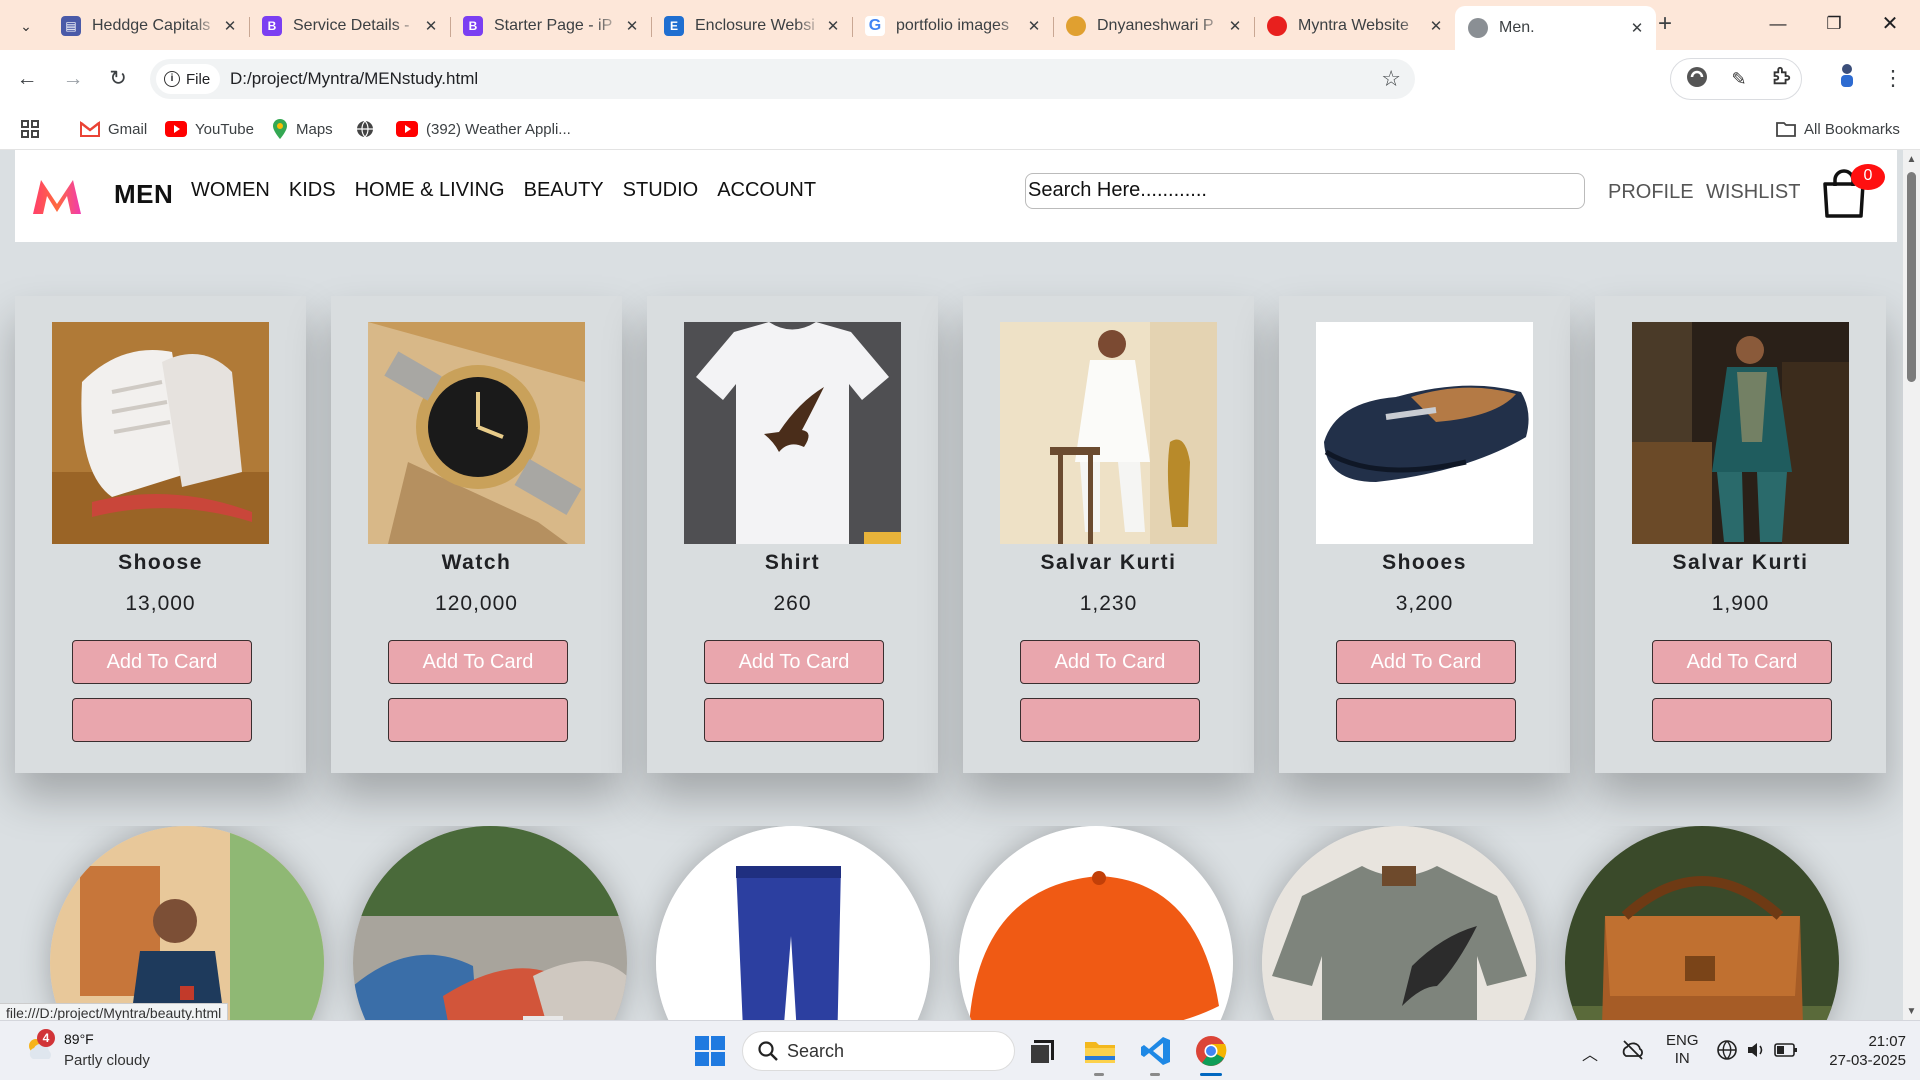 The height and width of the screenshot is (1080, 1920). I want to click on vscode-icon, so click(1156, 1051).